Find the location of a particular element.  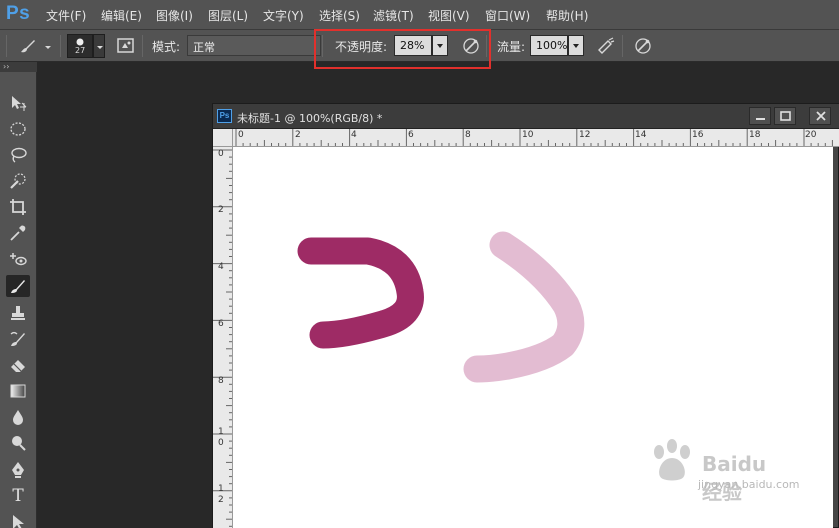

ruler-horizontal: 0 2 4 6 8 10 12 14 16 18 20 is located at coordinates (536, 138).